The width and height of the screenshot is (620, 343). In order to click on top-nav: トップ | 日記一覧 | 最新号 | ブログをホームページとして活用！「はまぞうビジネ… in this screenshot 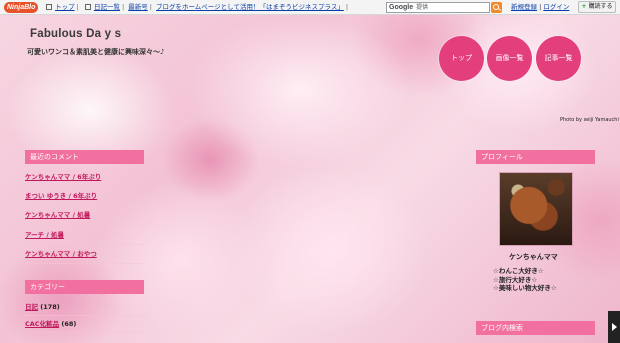, I will do `click(197, 7)`.